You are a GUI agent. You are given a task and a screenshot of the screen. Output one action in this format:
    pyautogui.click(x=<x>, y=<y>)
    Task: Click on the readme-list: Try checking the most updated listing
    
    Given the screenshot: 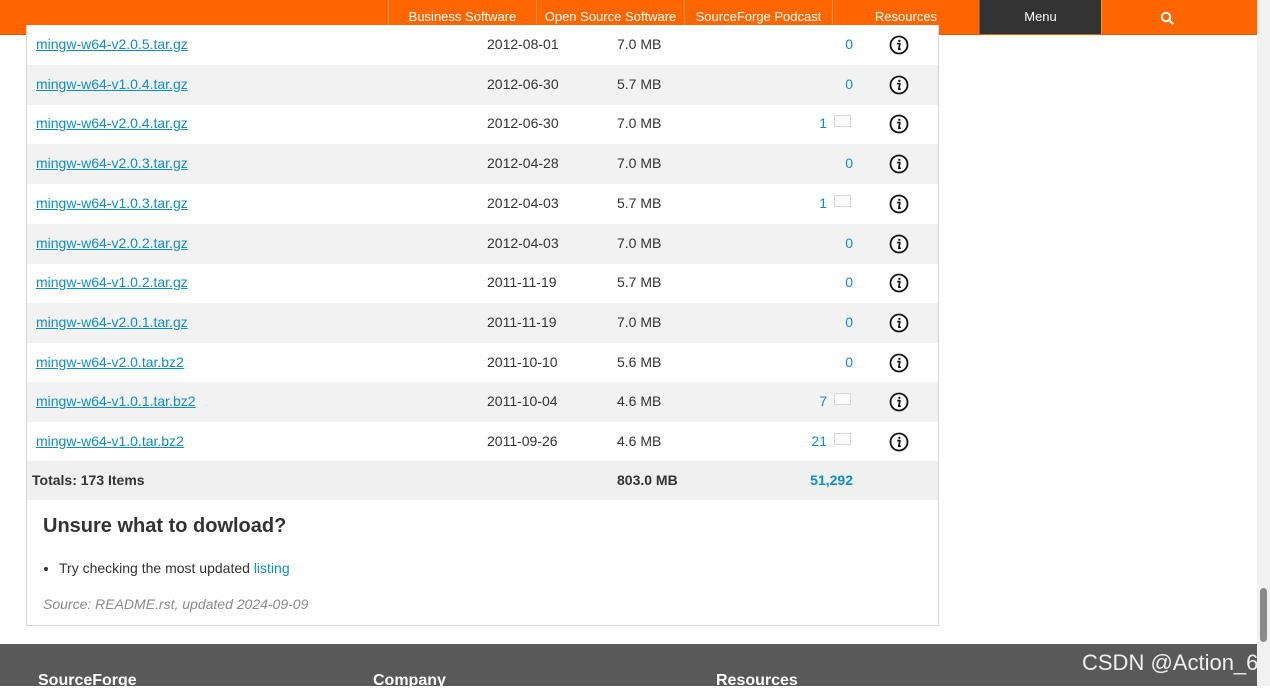 What is the action you would take?
    pyautogui.click(x=473, y=568)
    